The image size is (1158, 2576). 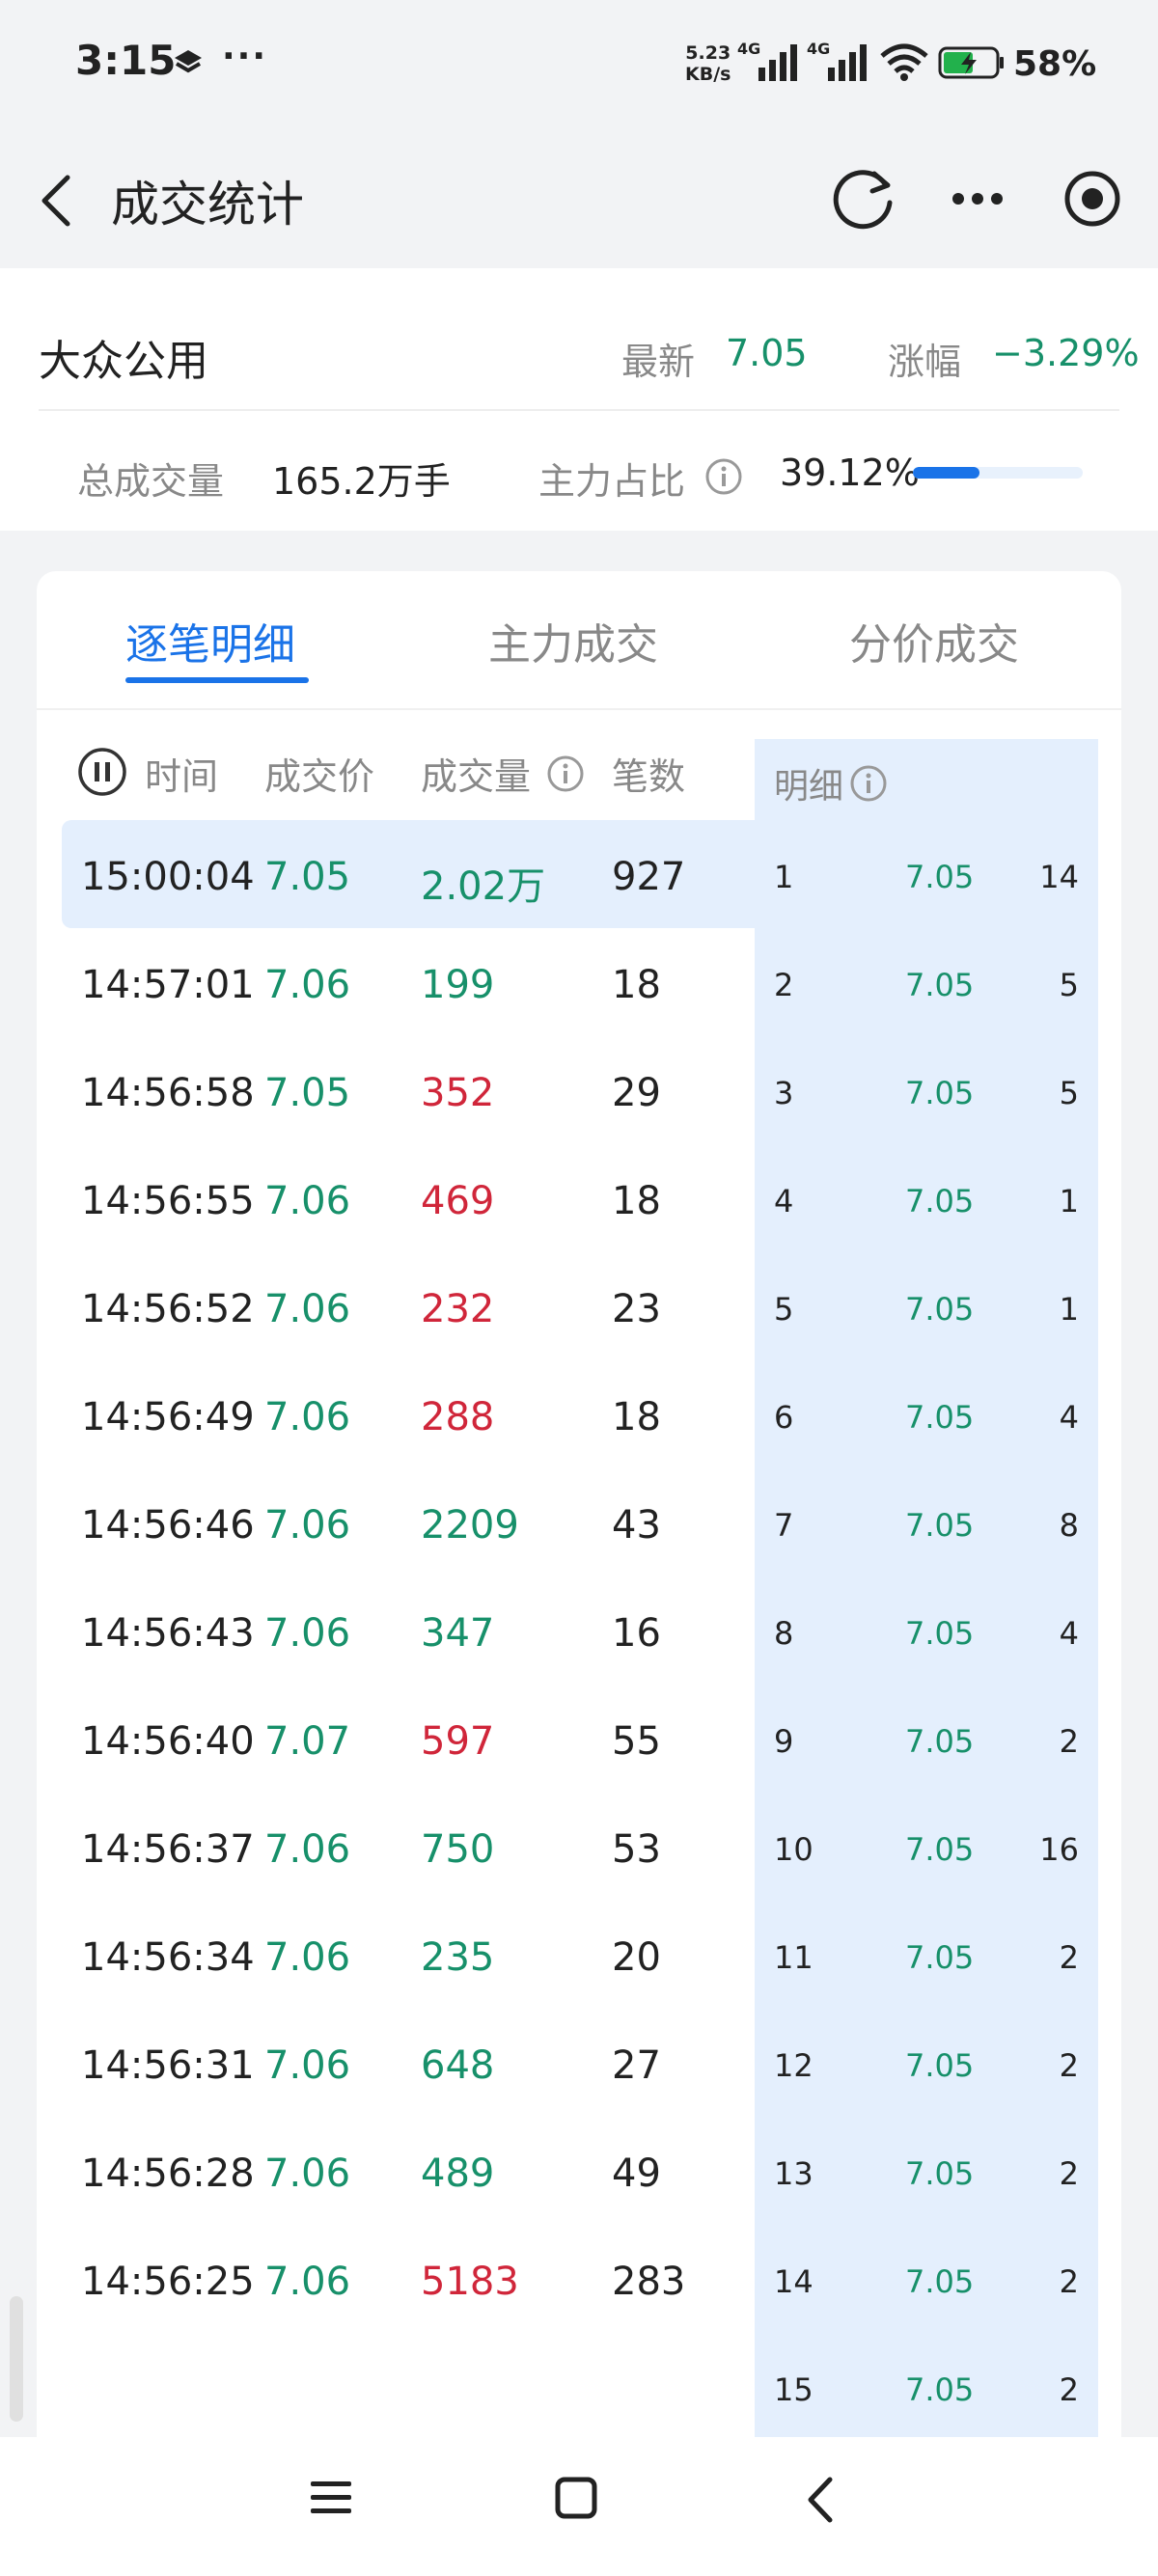 I want to click on detail-info-icon, so click(x=868, y=786).